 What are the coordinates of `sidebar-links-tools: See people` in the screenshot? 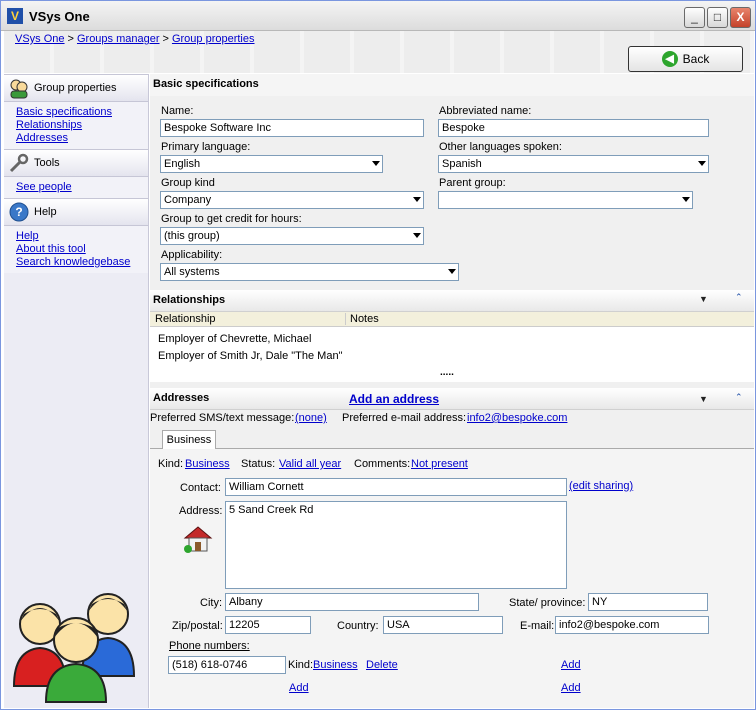 It's located at (76, 187).